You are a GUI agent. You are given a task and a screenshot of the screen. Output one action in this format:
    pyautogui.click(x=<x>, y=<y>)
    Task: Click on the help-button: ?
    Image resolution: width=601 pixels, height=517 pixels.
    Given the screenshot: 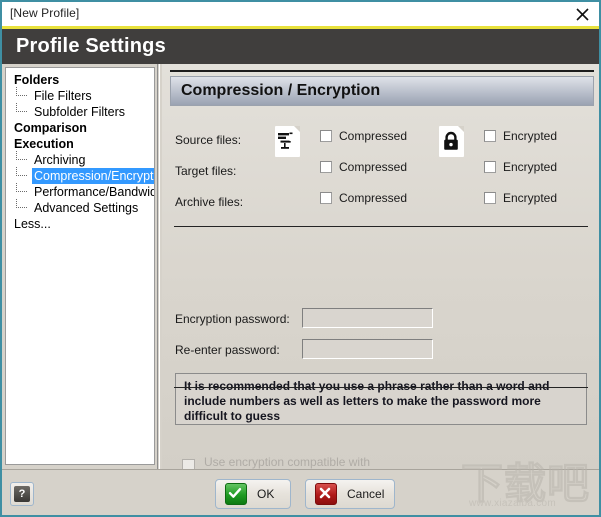 What is the action you would take?
    pyautogui.click(x=22, y=494)
    